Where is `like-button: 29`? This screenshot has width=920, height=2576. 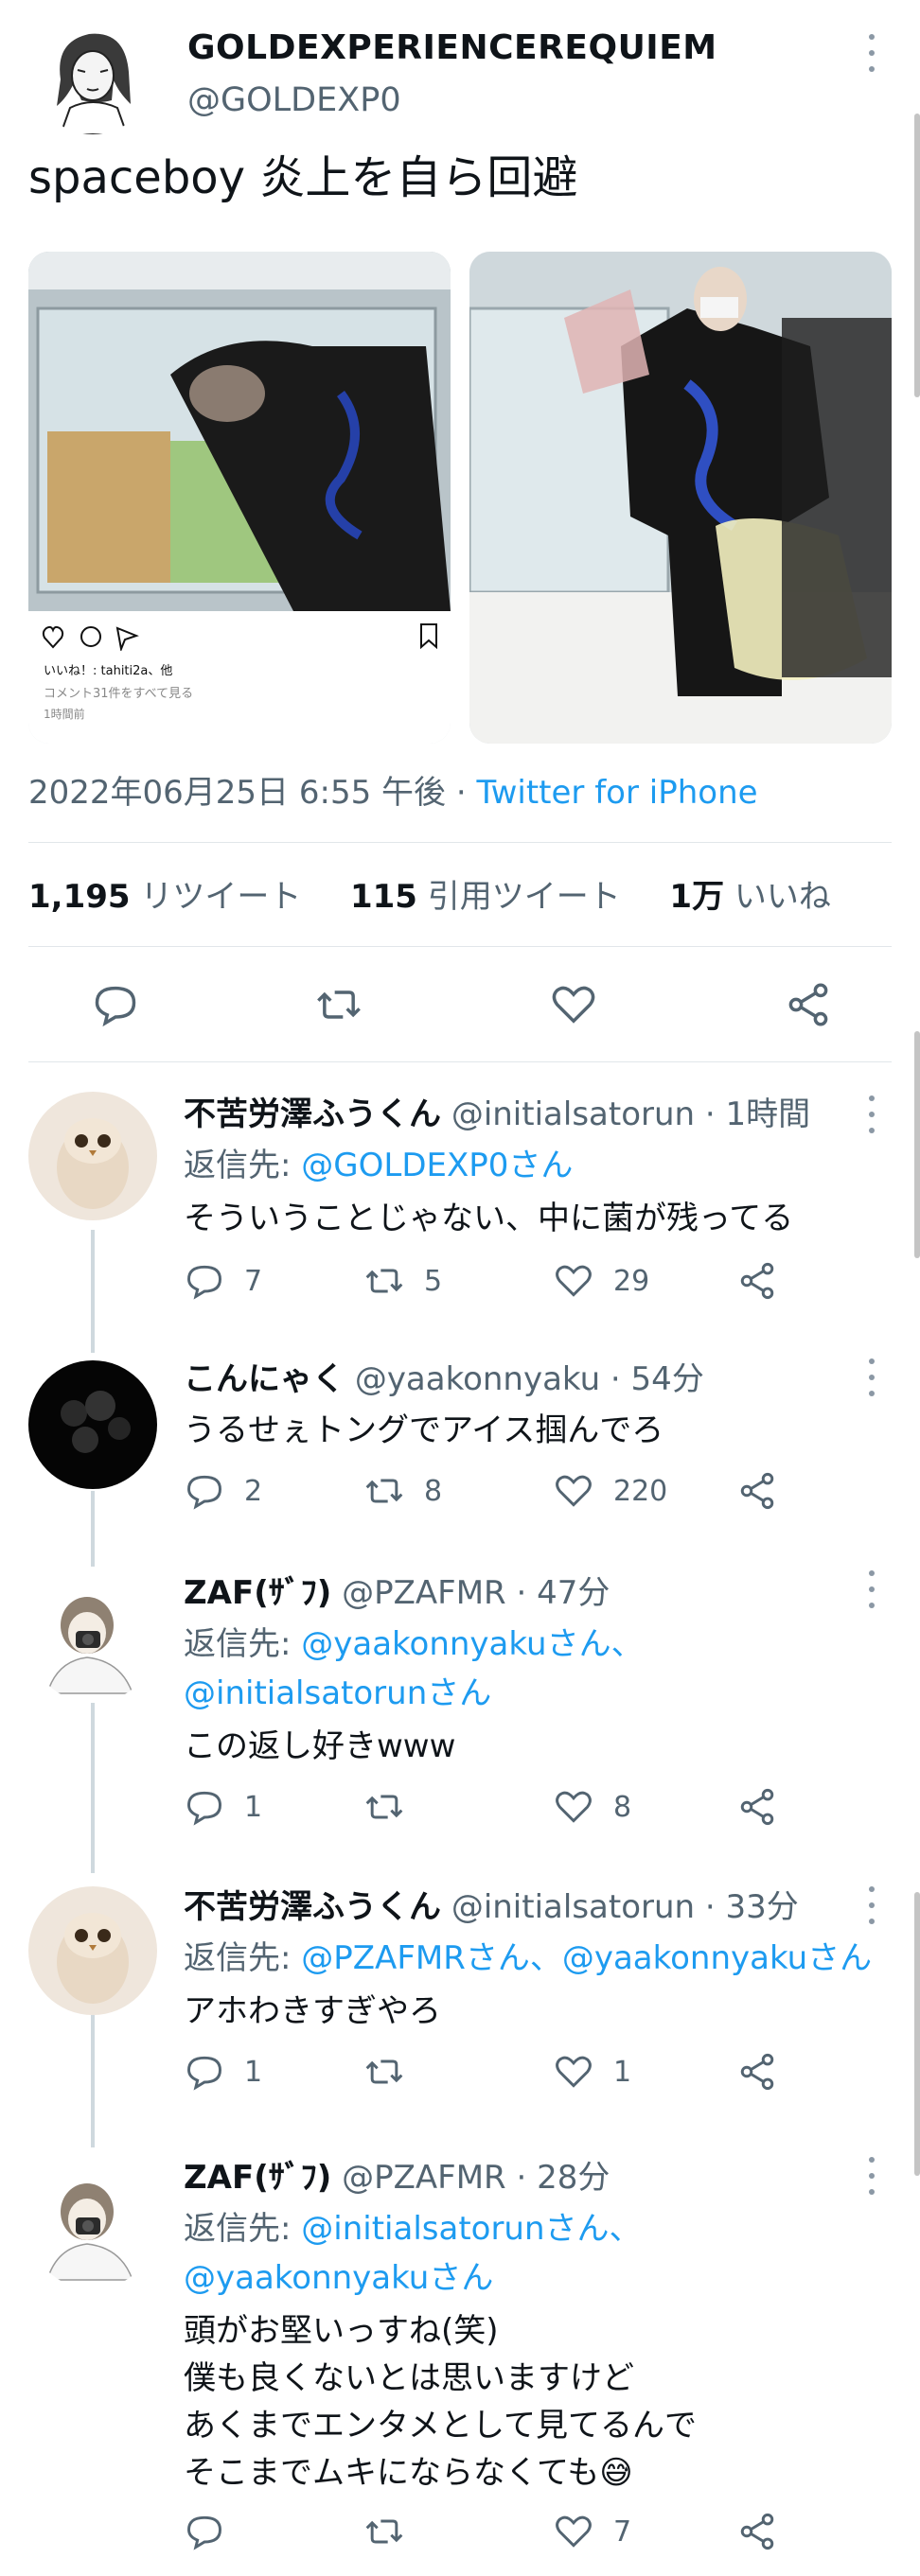 like-button: 29 is located at coordinates (601, 1281).